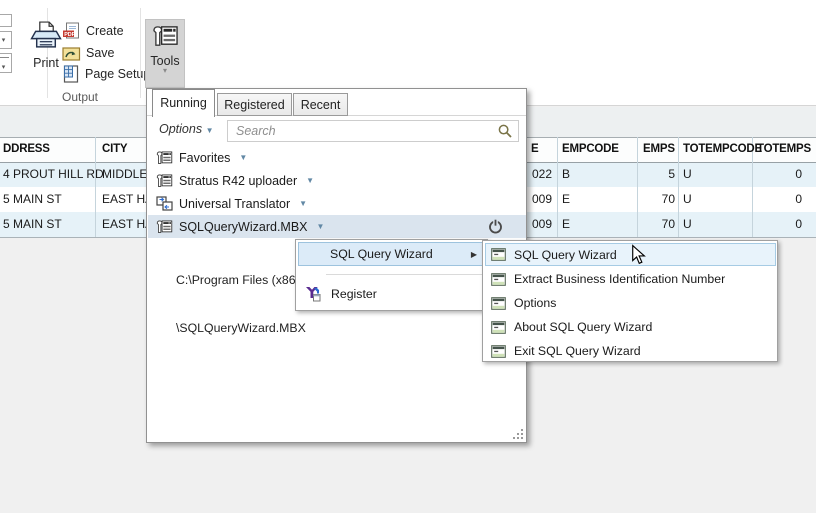 Image resolution: width=816 pixels, height=513 pixels. Describe the element at coordinates (630, 327) in the screenshot. I see `submenu-item-about: About SQL Query Wizard` at that location.